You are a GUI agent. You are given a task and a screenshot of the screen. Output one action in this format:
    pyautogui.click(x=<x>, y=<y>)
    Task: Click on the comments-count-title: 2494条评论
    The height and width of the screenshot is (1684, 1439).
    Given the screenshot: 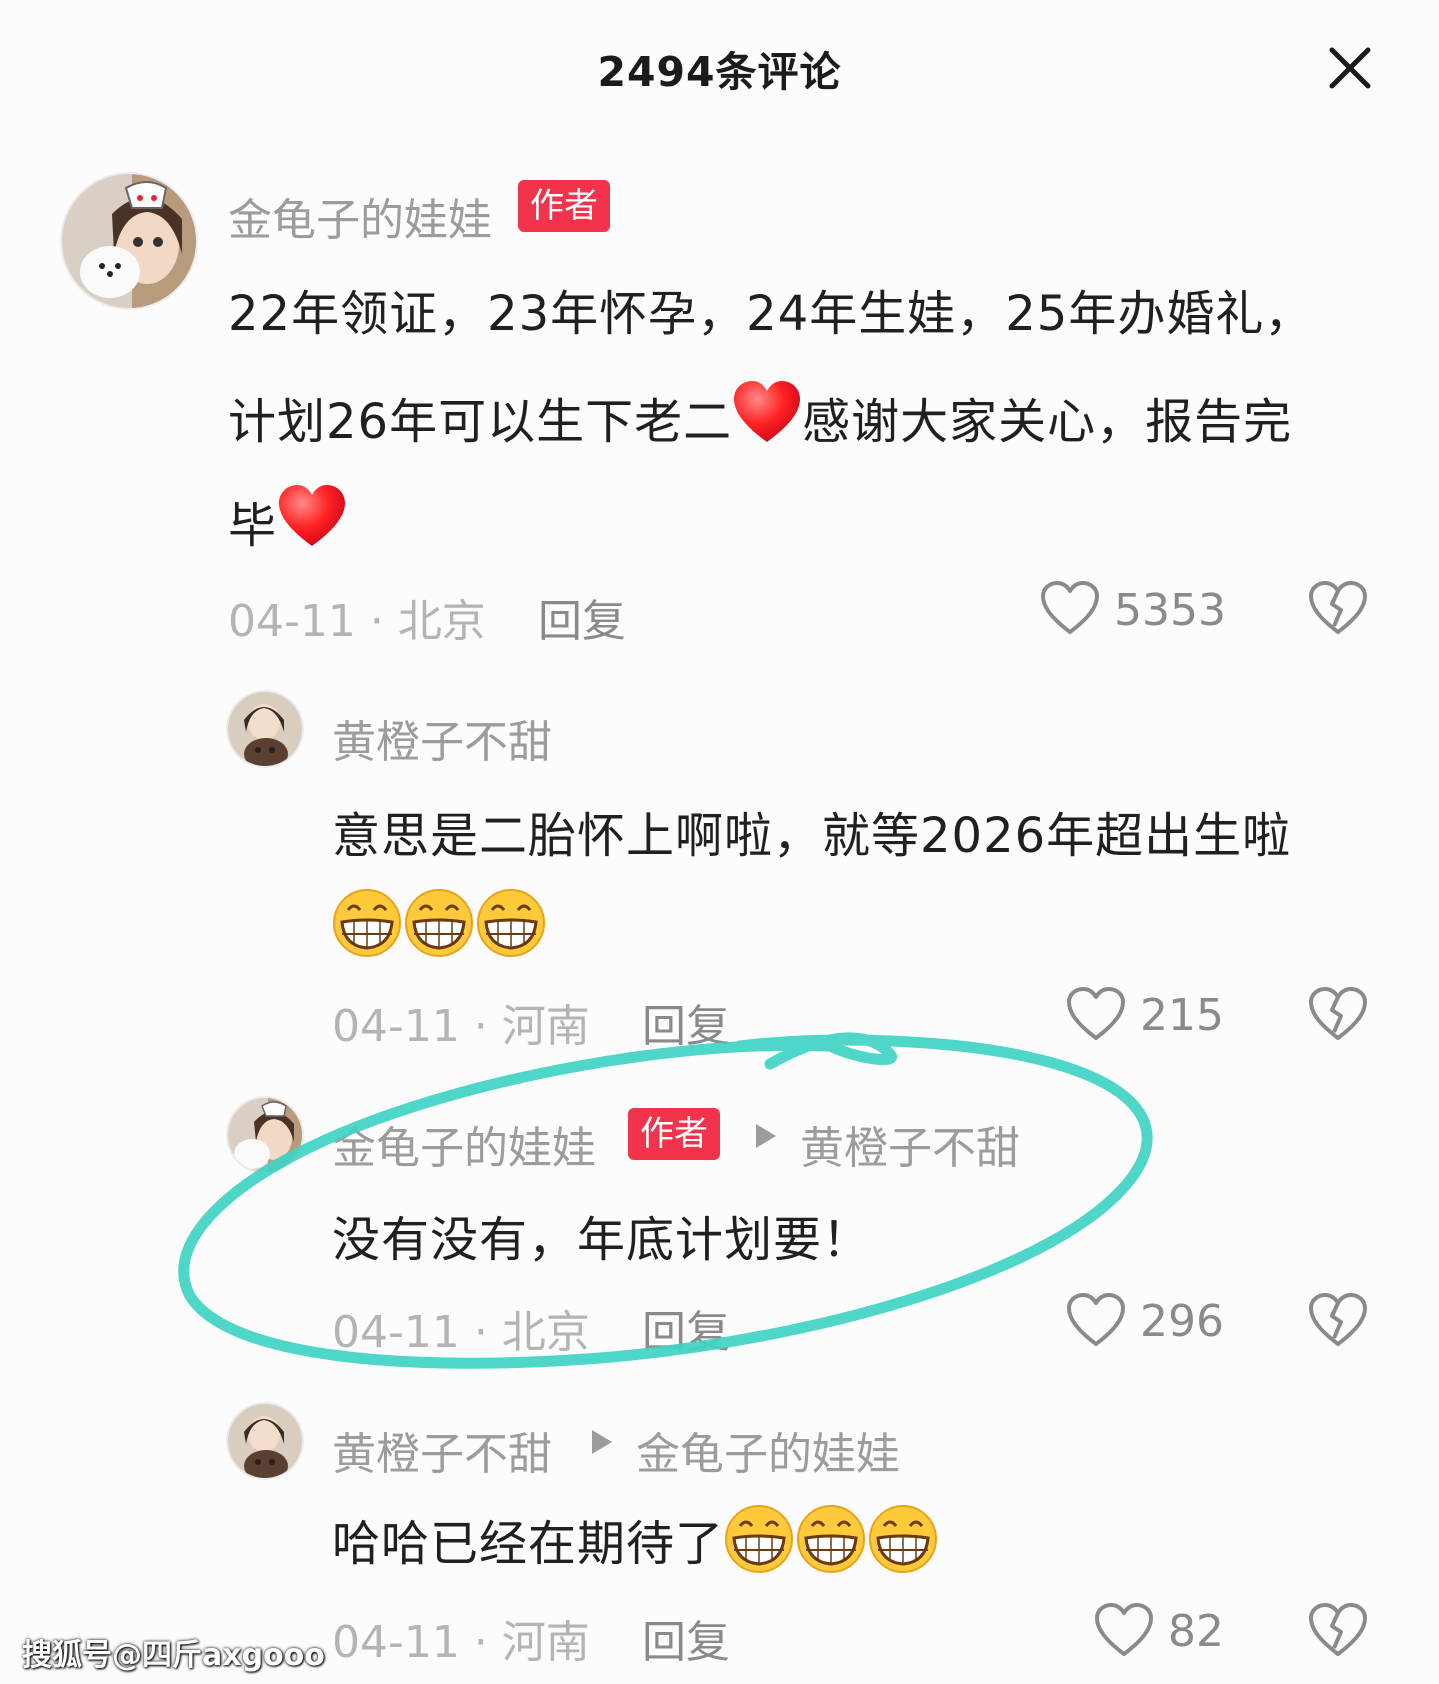 What is the action you would take?
    pyautogui.click(x=719, y=72)
    